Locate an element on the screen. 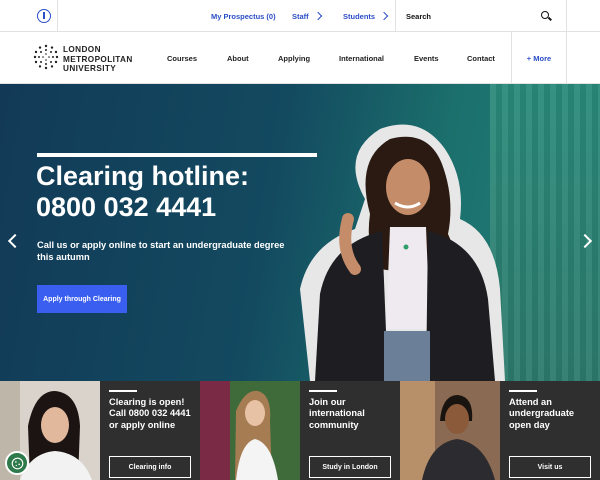 Image resolution: width=600 pixels, height=480 pixels. search-input is located at coordinates (466, 16).